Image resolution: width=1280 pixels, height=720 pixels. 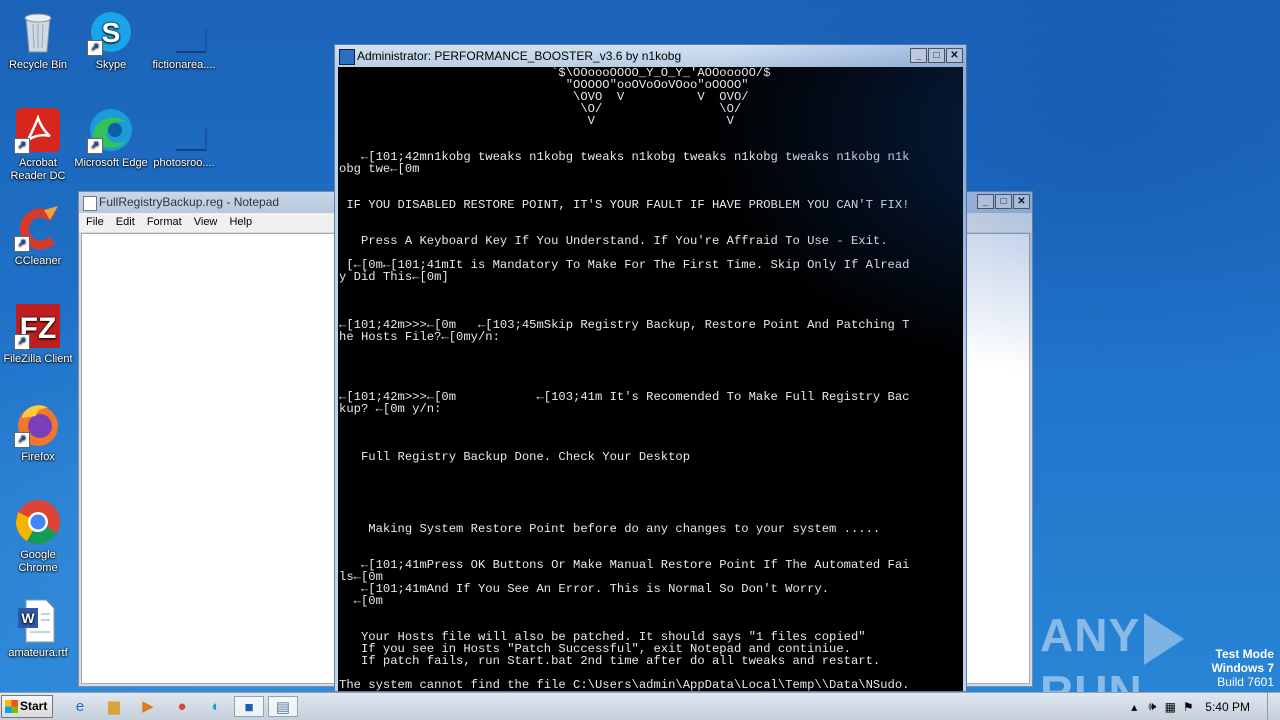 What do you see at coordinates (1152, 706) in the screenshot?
I see `volume-icon: 🕪` at bounding box center [1152, 706].